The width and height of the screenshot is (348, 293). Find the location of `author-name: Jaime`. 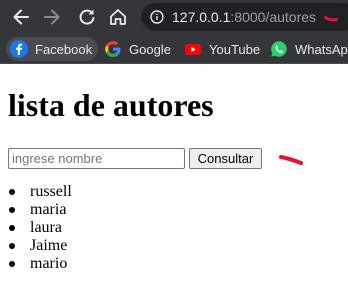

author-name: Jaime is located at coordinates (49, 245).